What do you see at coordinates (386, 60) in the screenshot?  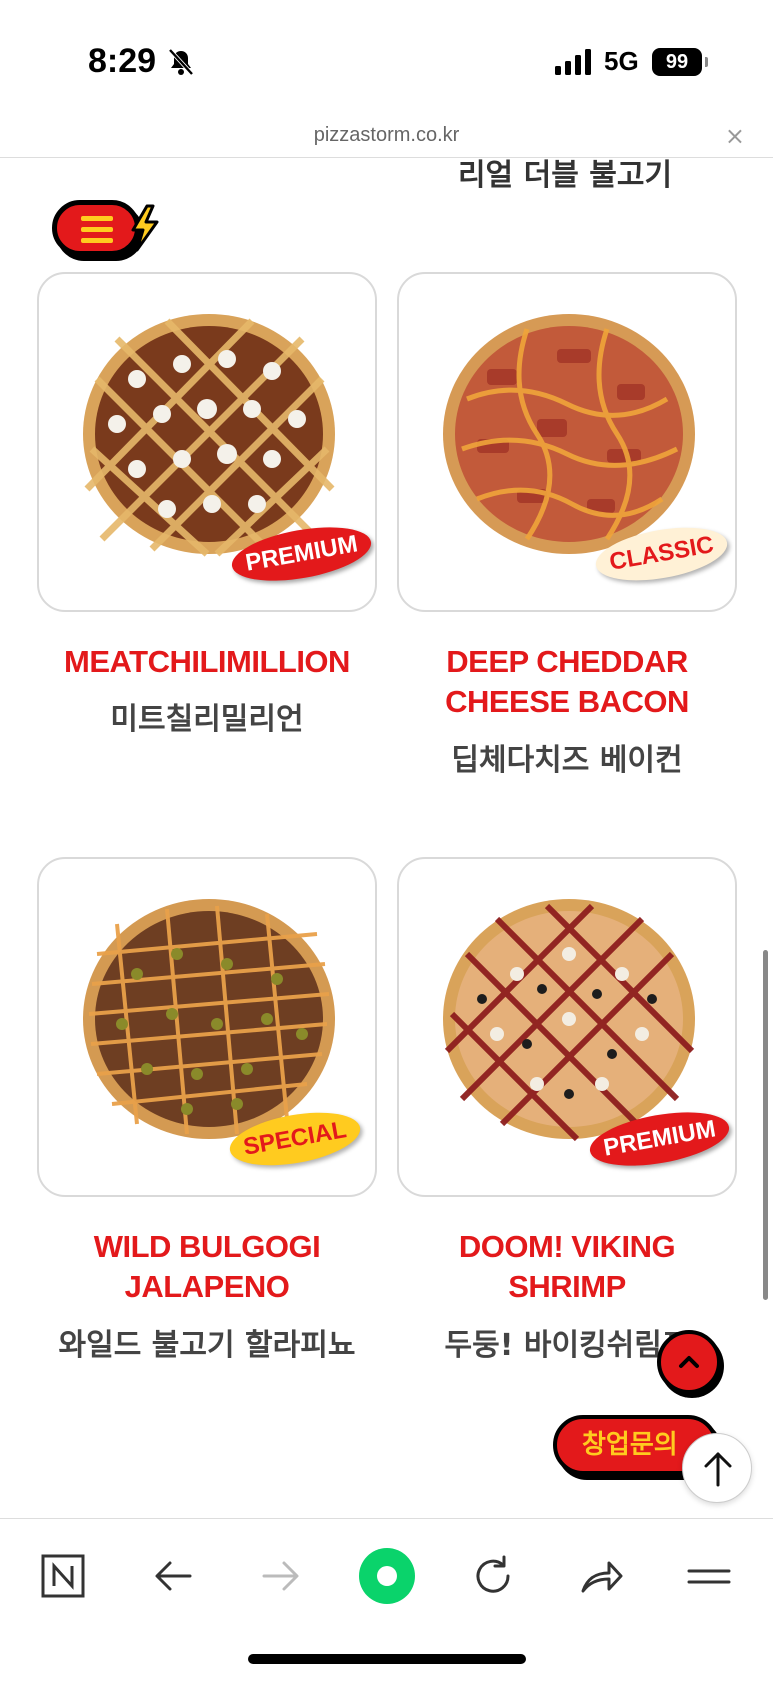 I see `status-bar: 8:29 5G 99` at bounding box center [386, 60].